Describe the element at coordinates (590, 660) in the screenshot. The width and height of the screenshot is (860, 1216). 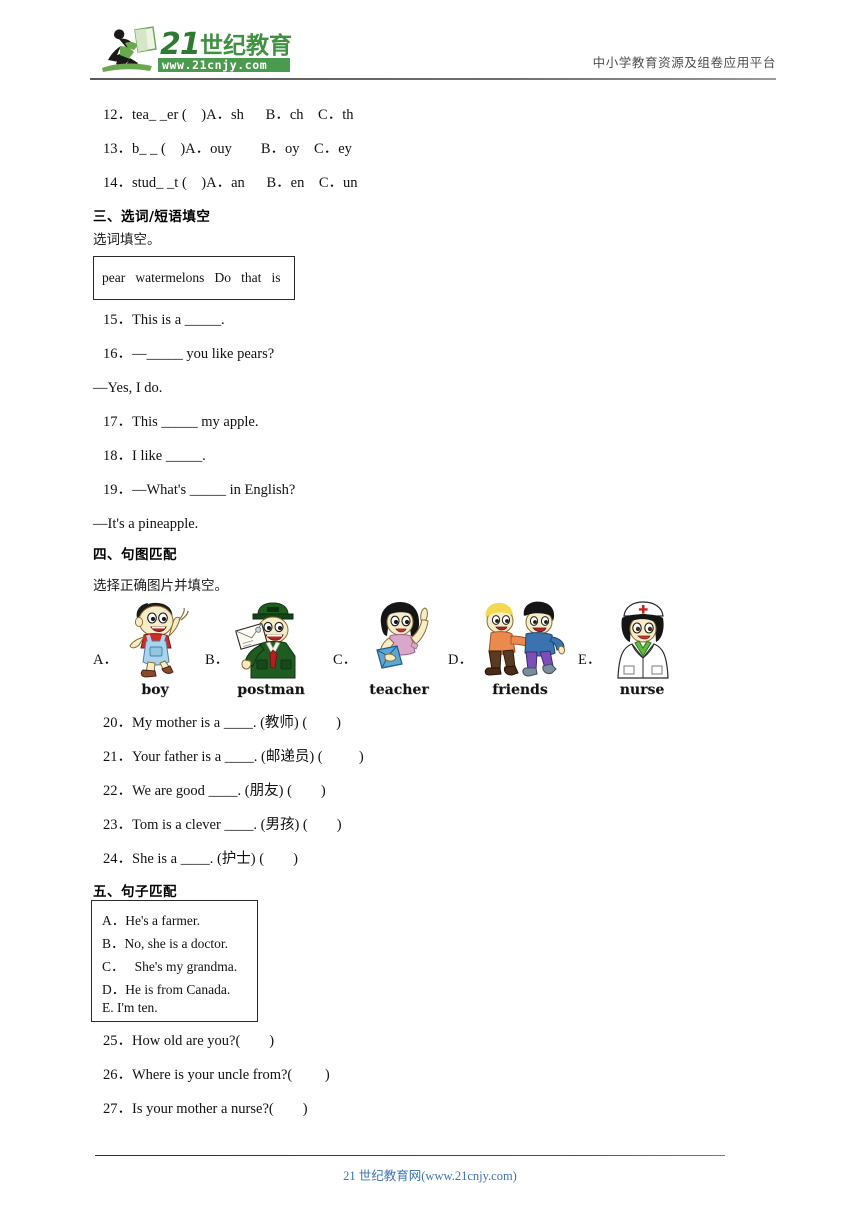
I see `picture-label-e: E．` at that location.